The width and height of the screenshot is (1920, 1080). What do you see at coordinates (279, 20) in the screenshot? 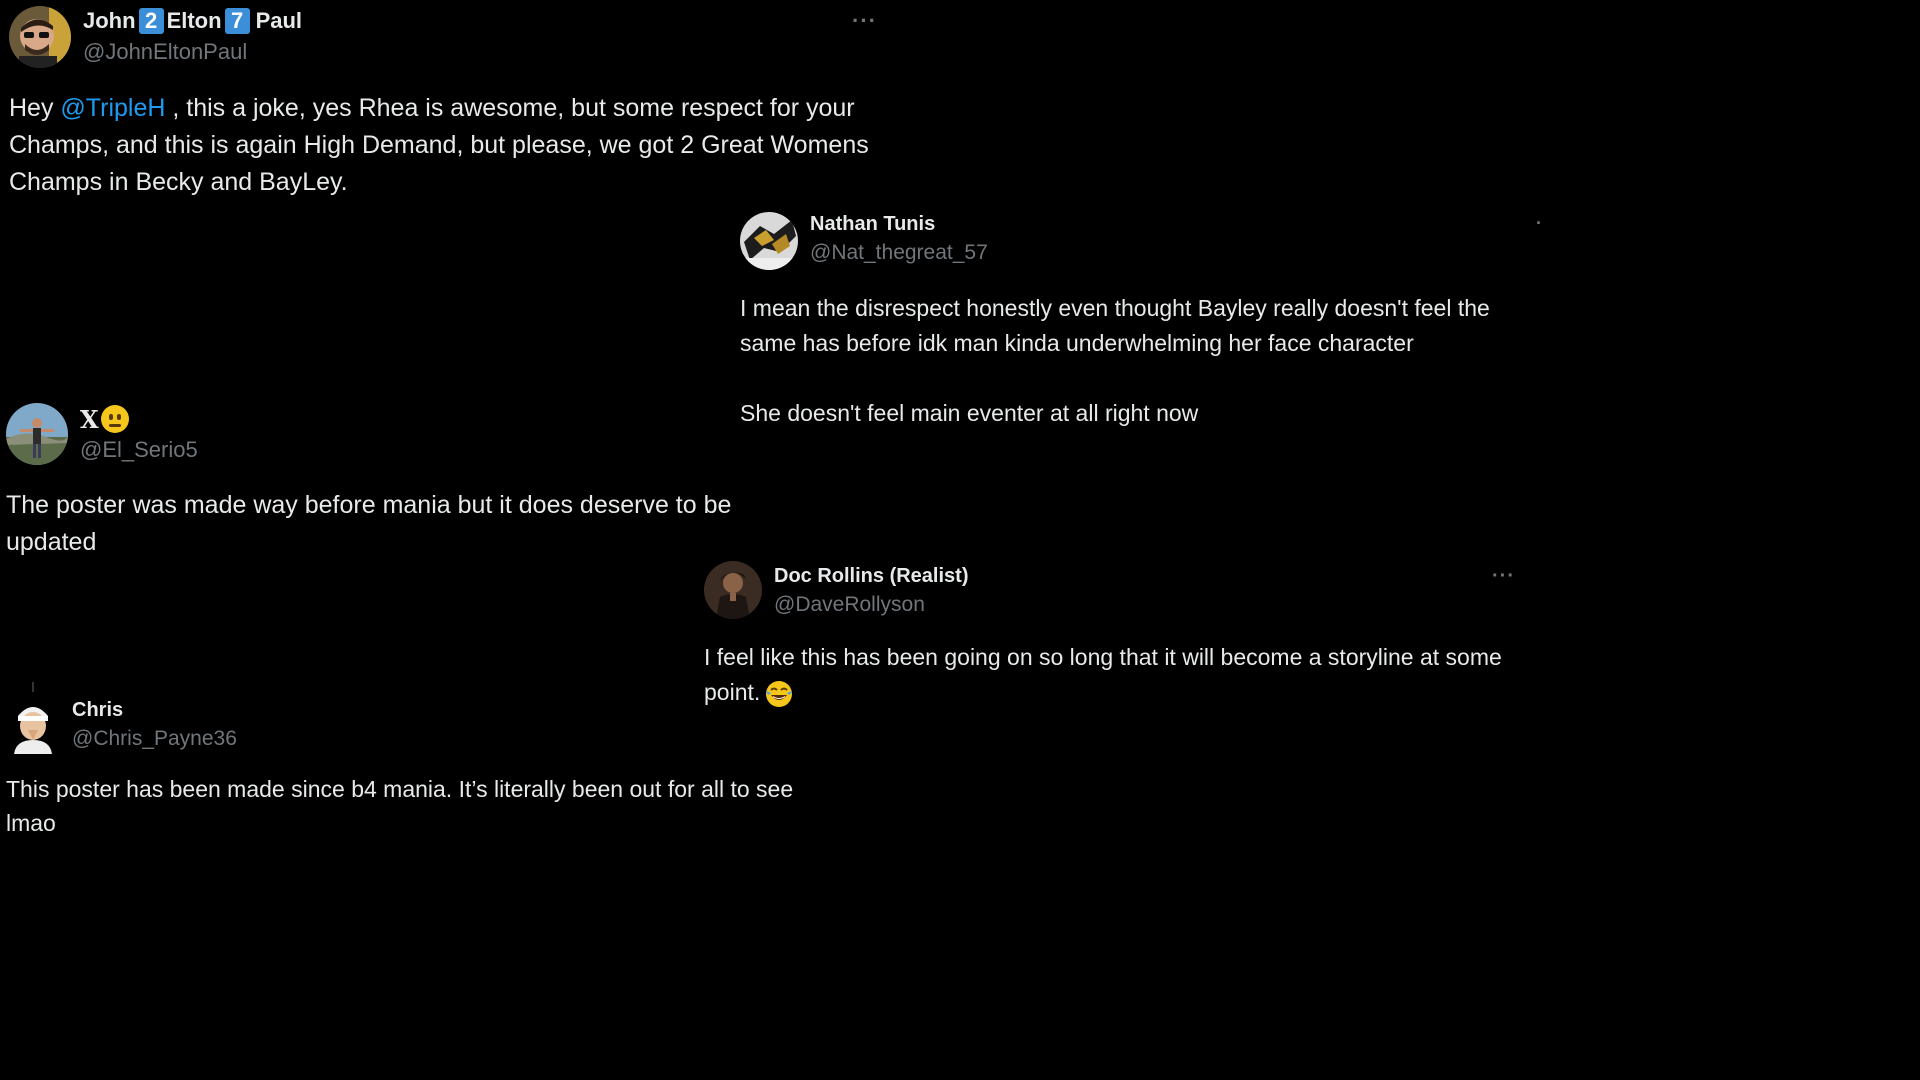
I see `name-part-last: Paul` at bounding box center [279, 20].